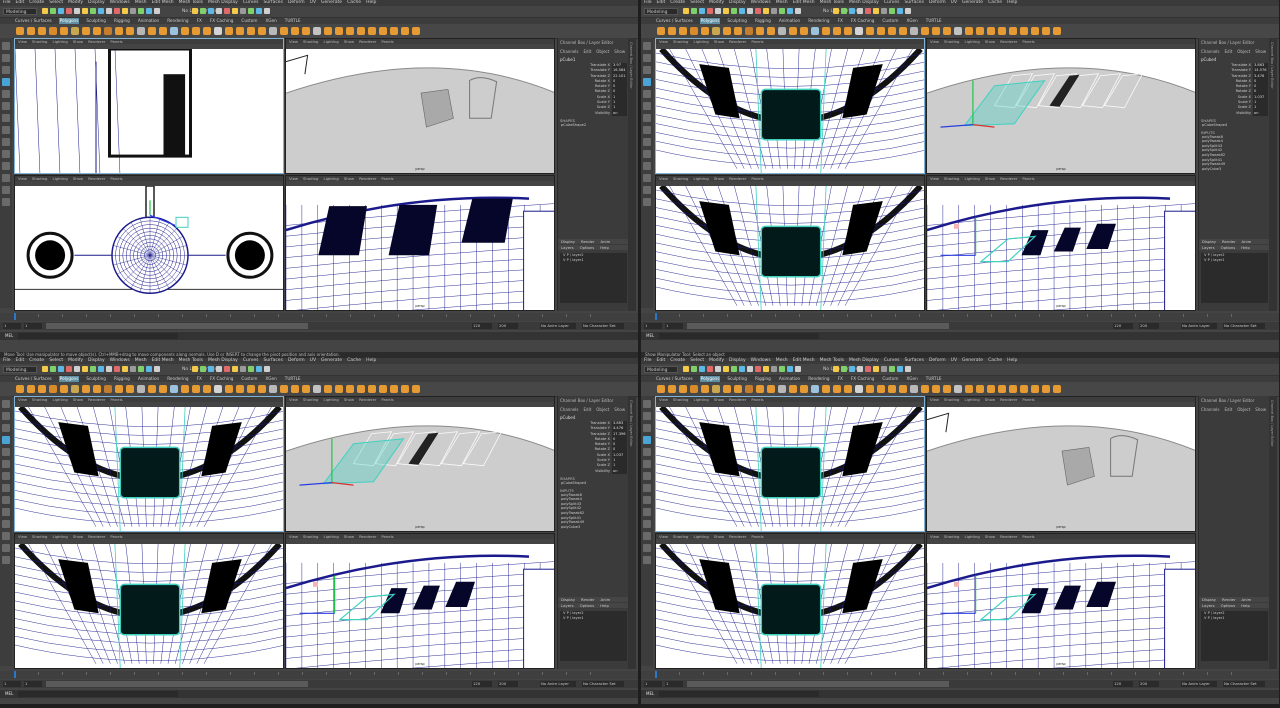 This screenshot has height=708, width=1280. What do you see at coordinates (619, 113) in the screenshot?
I see `channel-attribute-value: on` at bounding box center [619, 113].